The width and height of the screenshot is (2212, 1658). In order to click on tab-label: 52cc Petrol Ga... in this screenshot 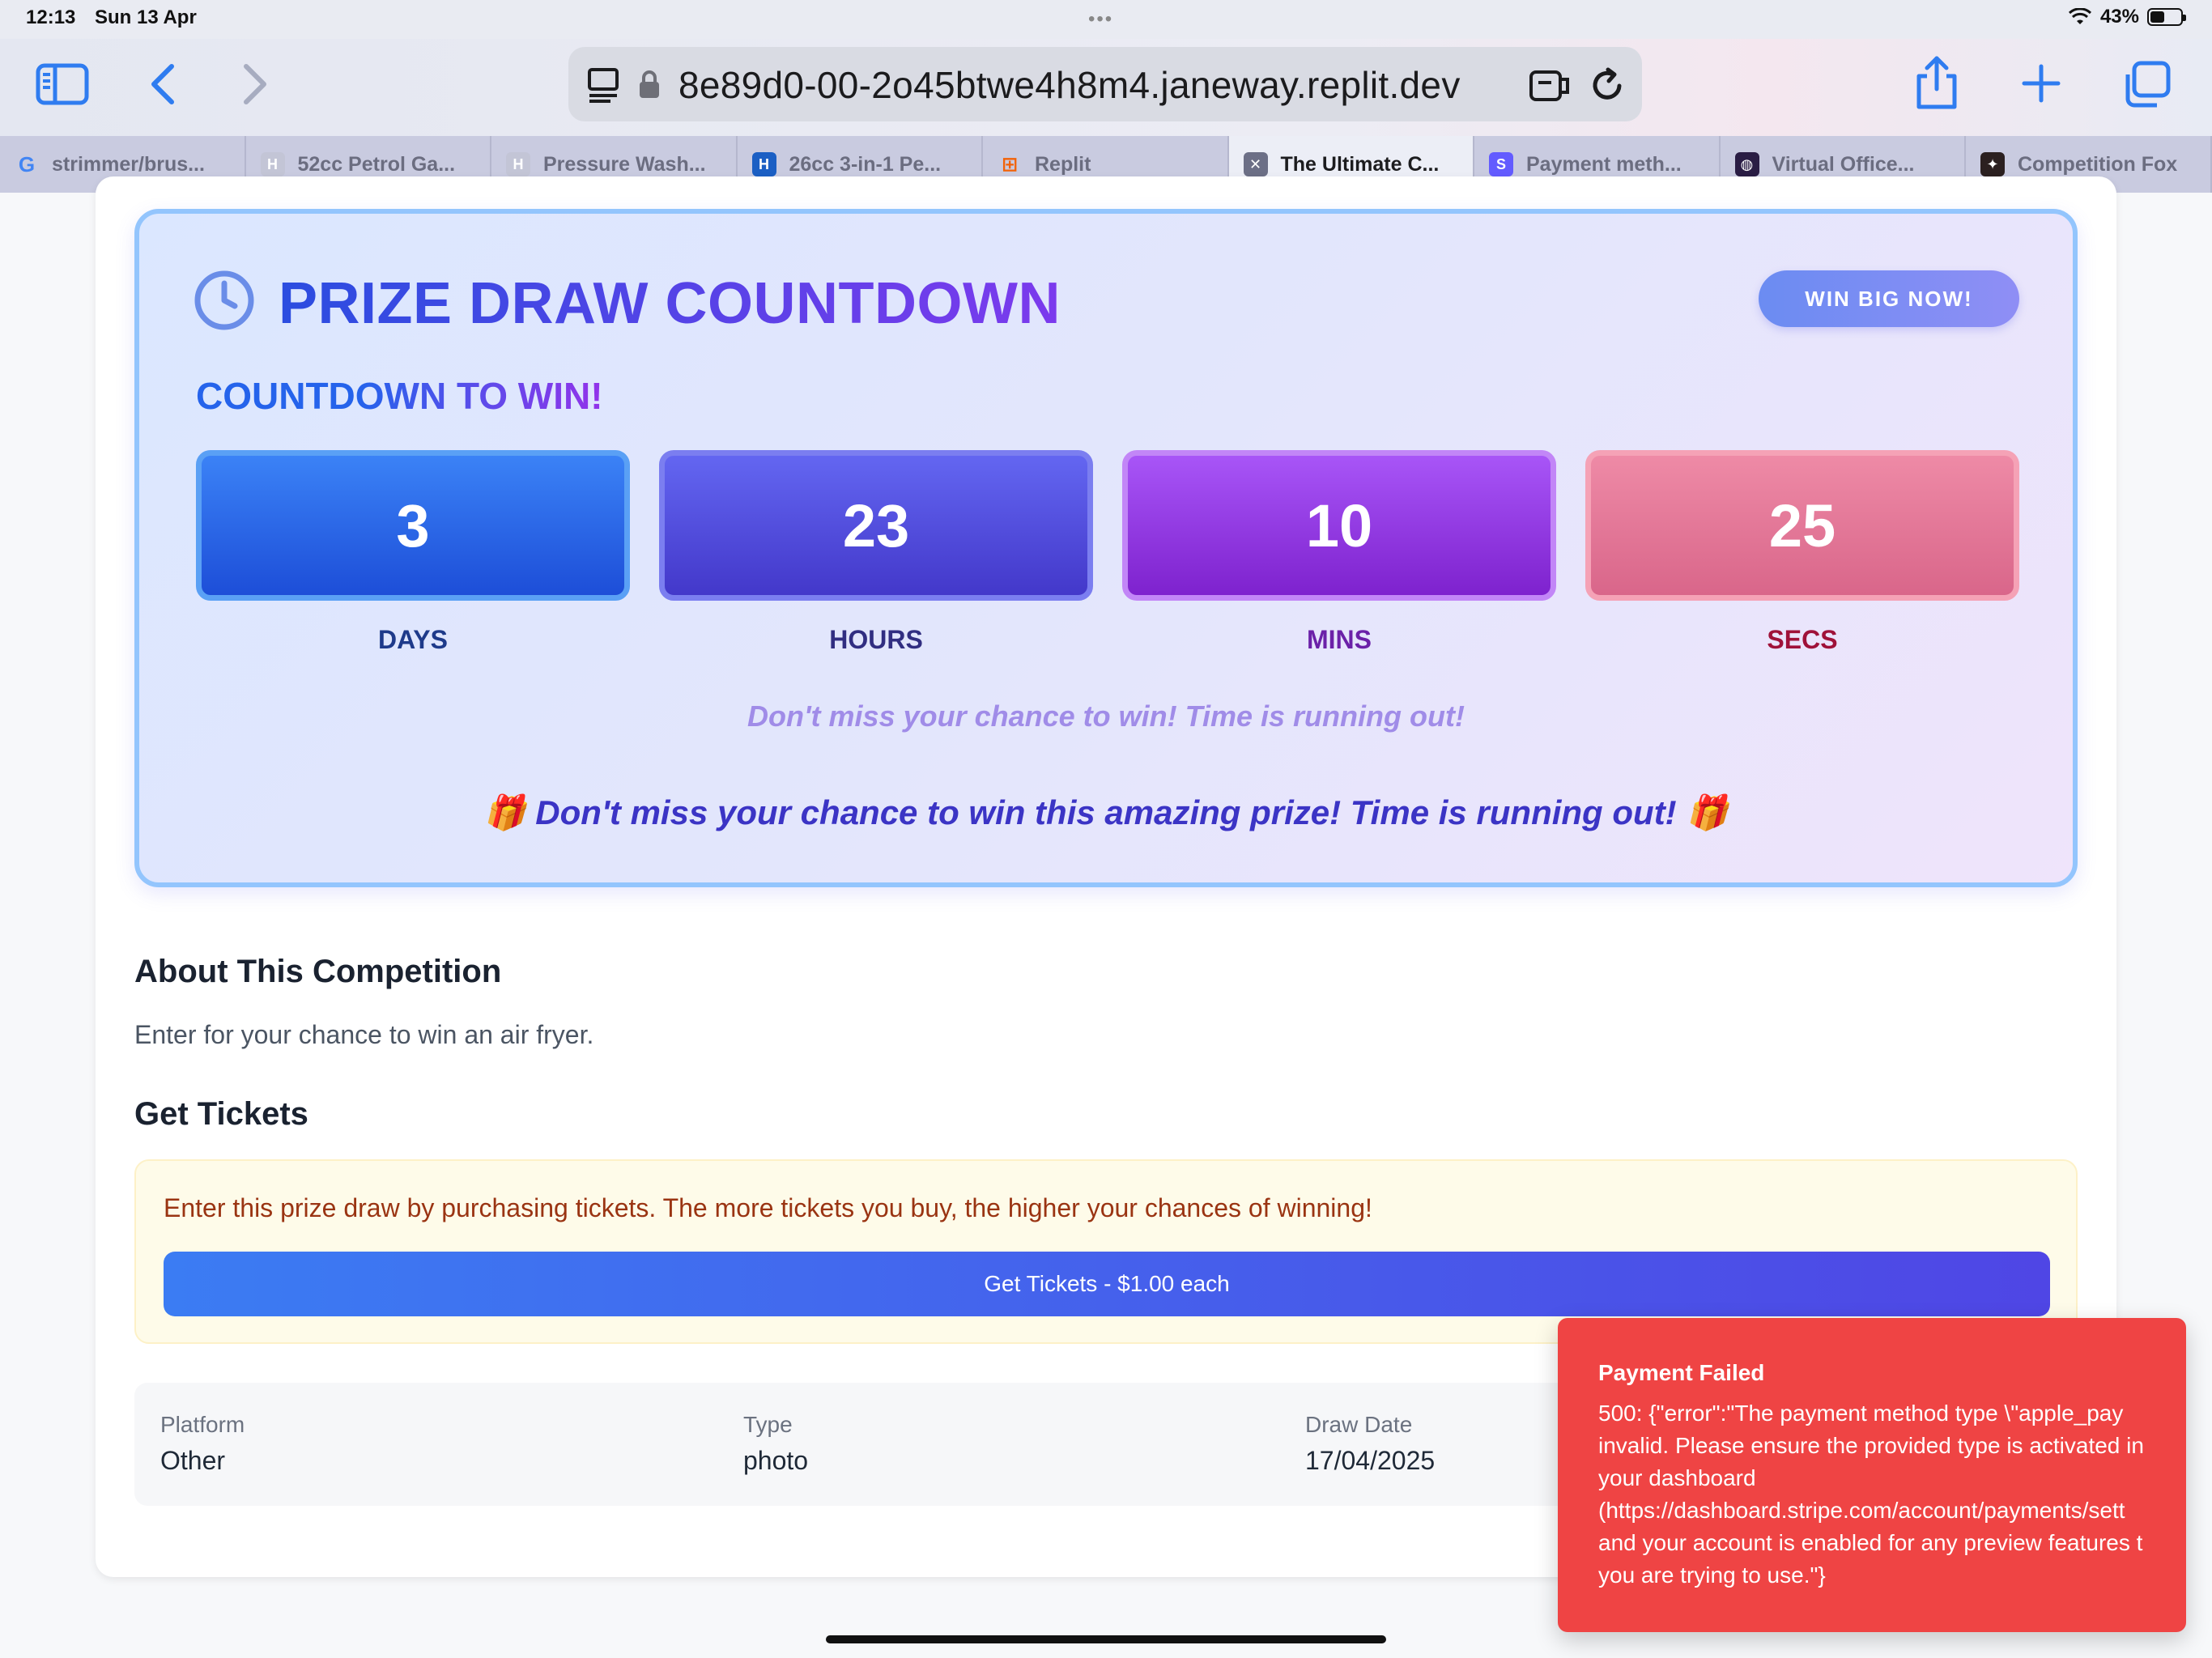, I will do `click(377, 164)`.